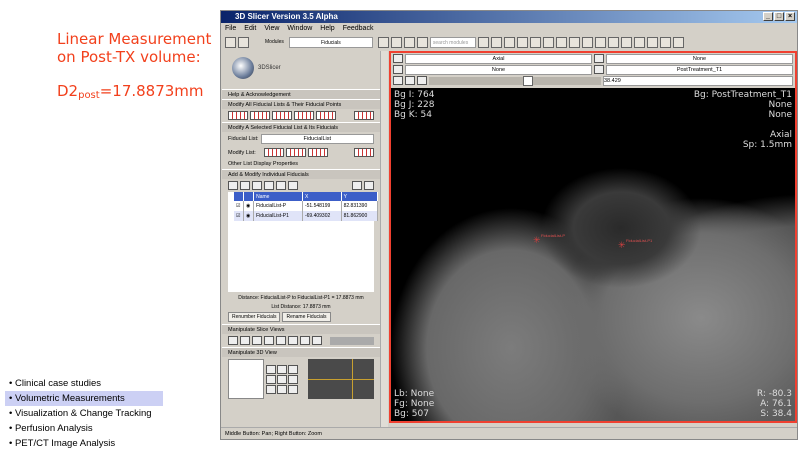  Describe the element at coordinates (301, 174) in the screenshot. I see `section-add-modify: Add & Modify Individual Fiducials` at that location.